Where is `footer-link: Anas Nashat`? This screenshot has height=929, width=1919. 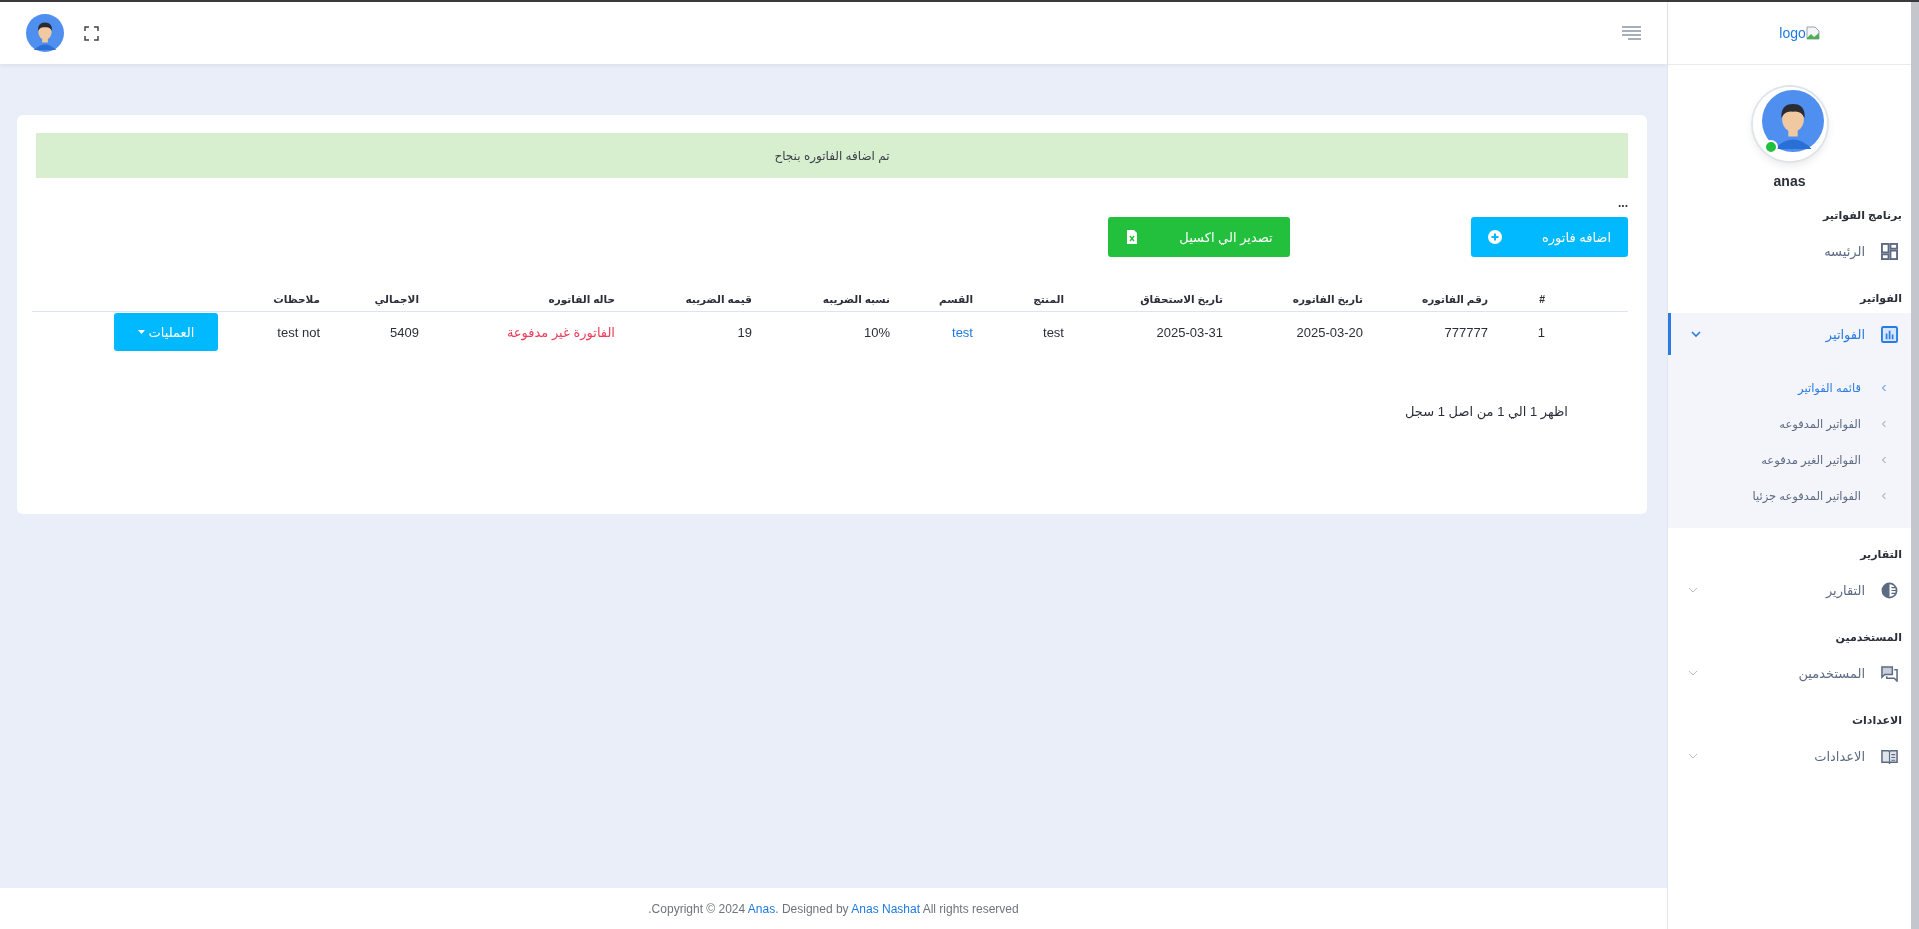 footer-link: Anas Nashat is located at coordinates (885, 908).